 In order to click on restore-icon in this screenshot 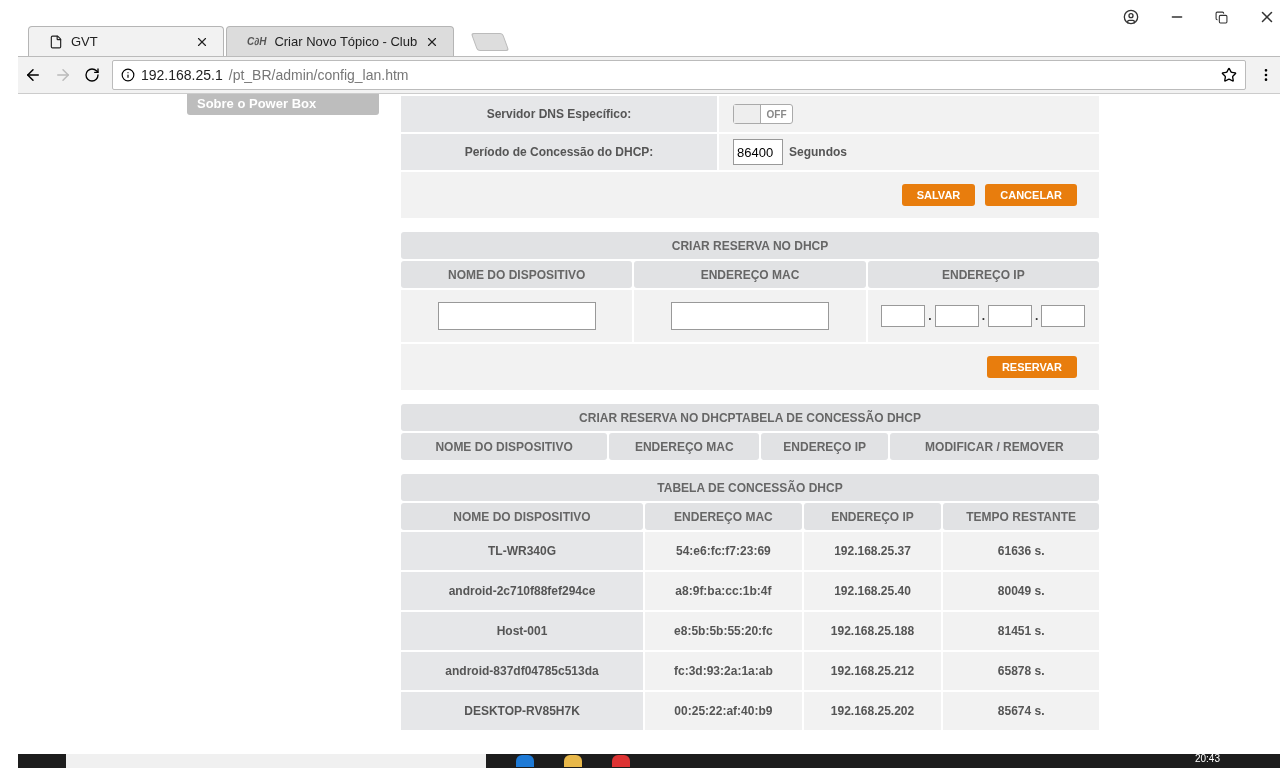, I will do `click(1221, 17)`.